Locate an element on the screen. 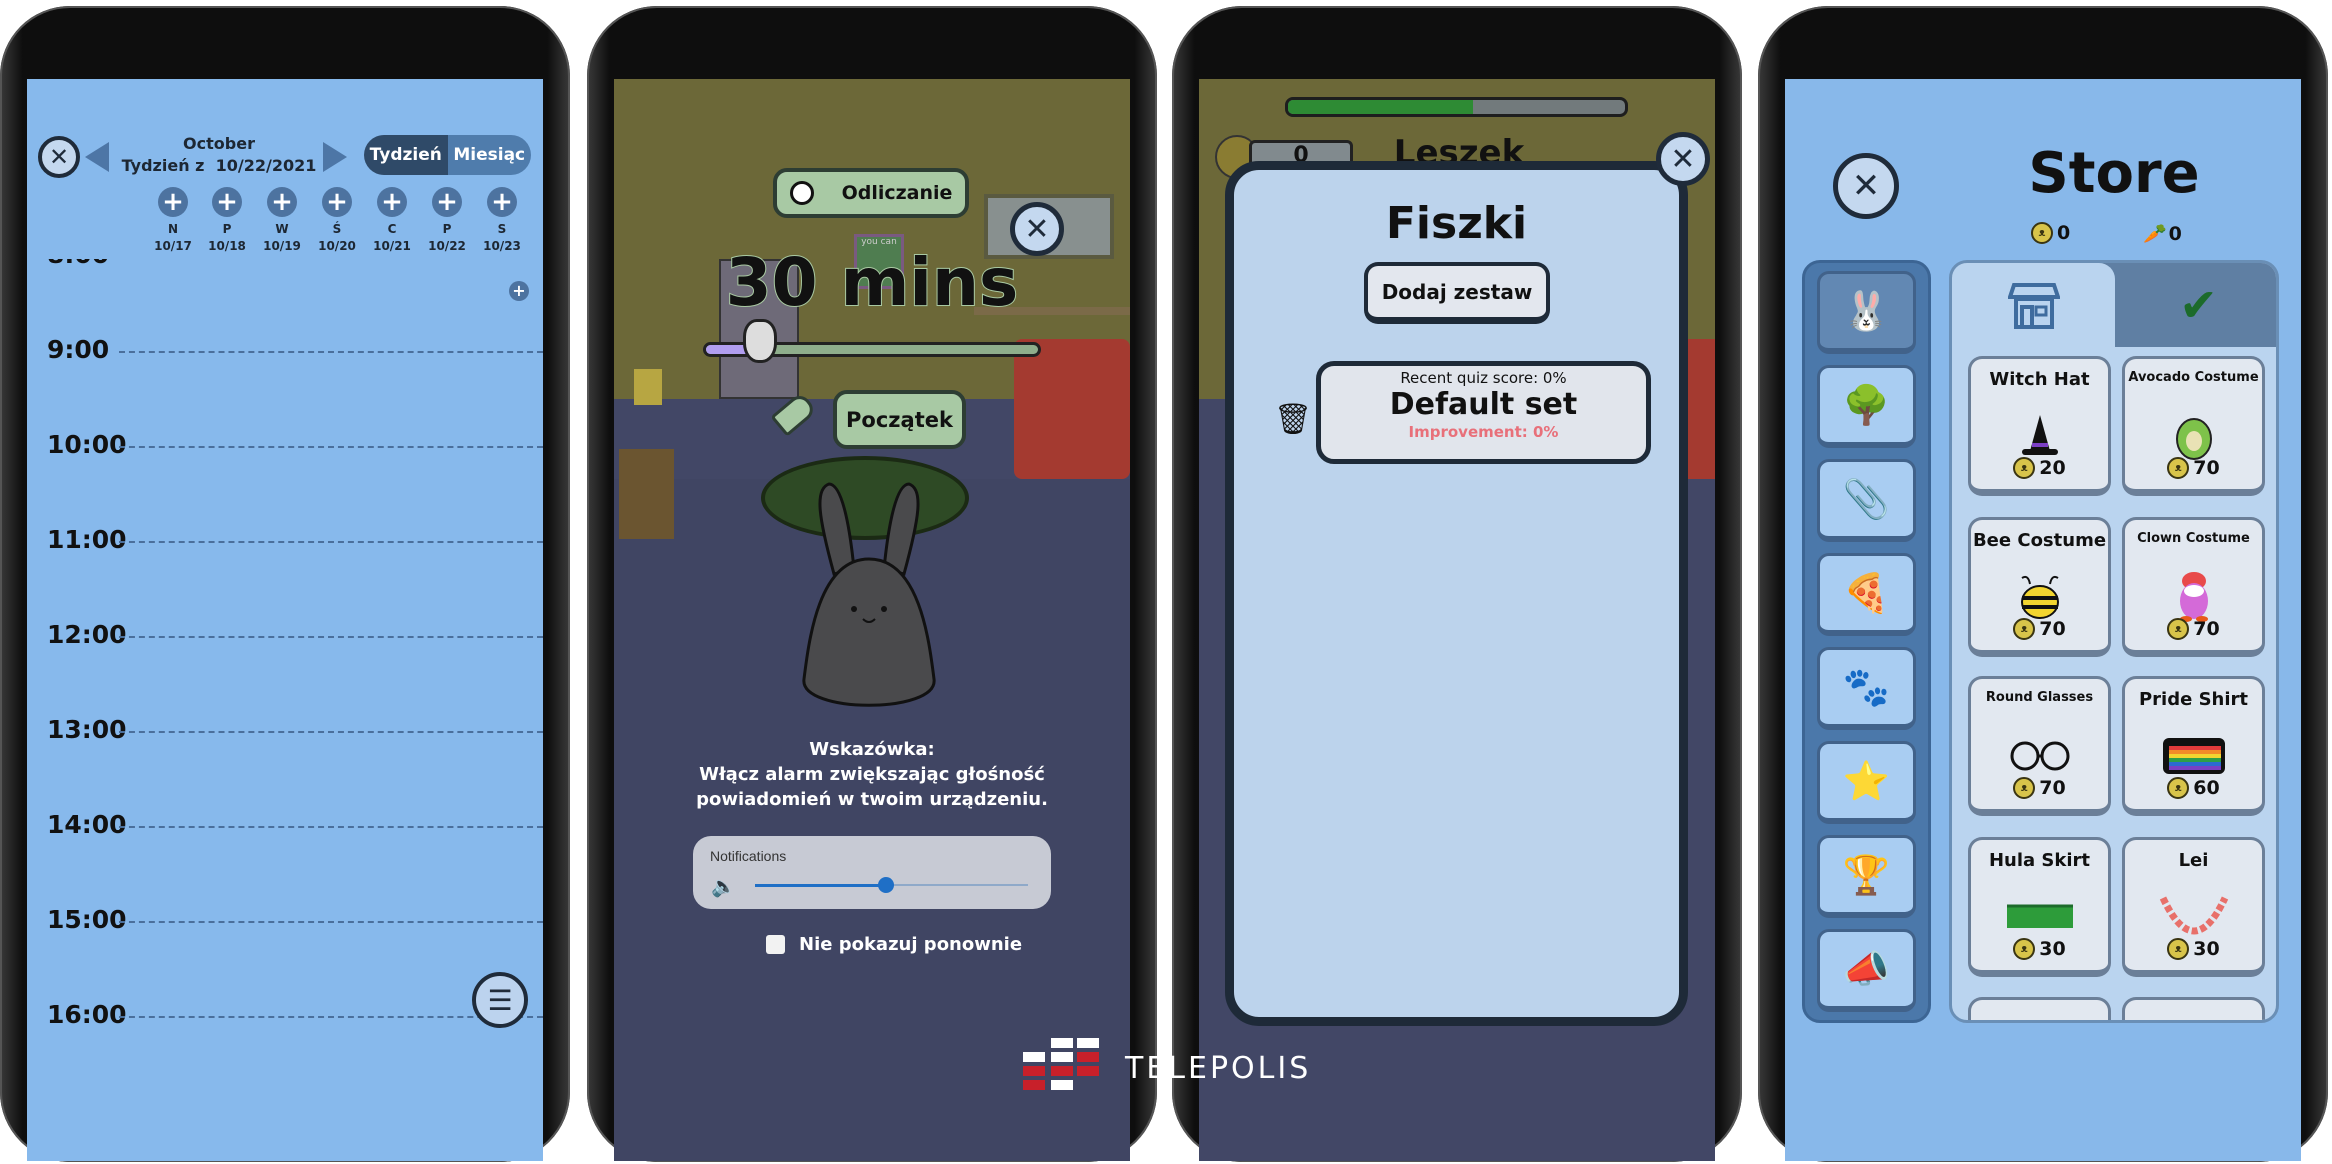  telepolis-watermark: TELEPOLIS is located at coordinates (1166, 1068).